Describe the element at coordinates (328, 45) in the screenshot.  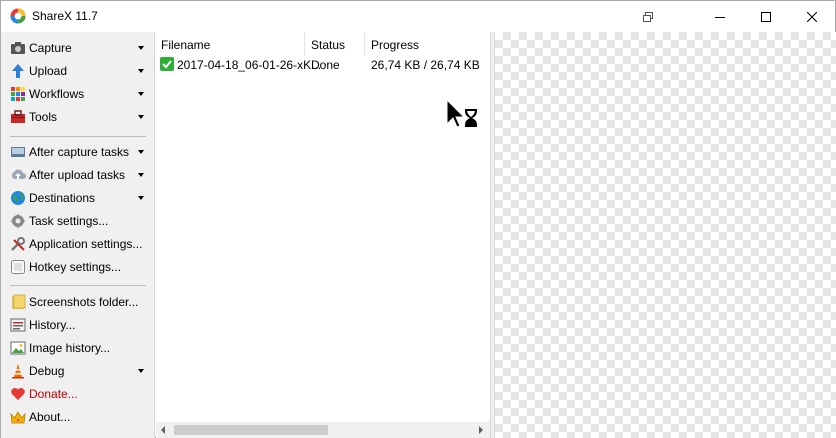
I see `column-header-status: Status` at that location.